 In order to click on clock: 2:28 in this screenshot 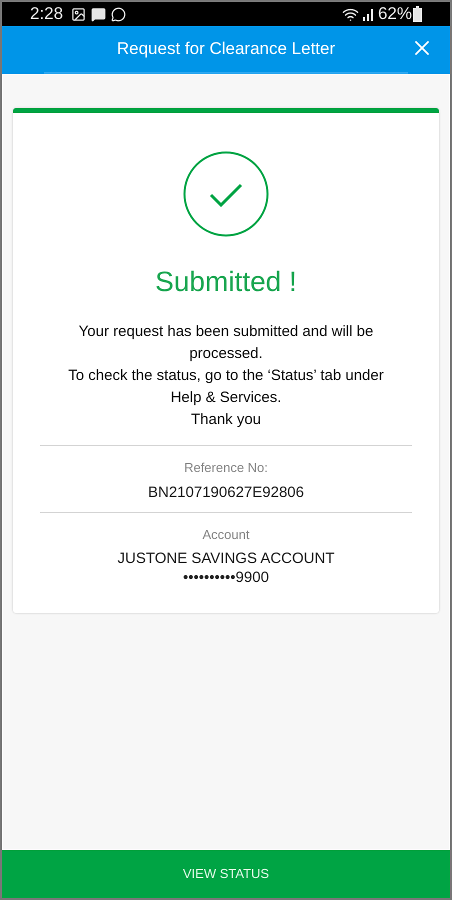, I will do `click(47, 14)`.